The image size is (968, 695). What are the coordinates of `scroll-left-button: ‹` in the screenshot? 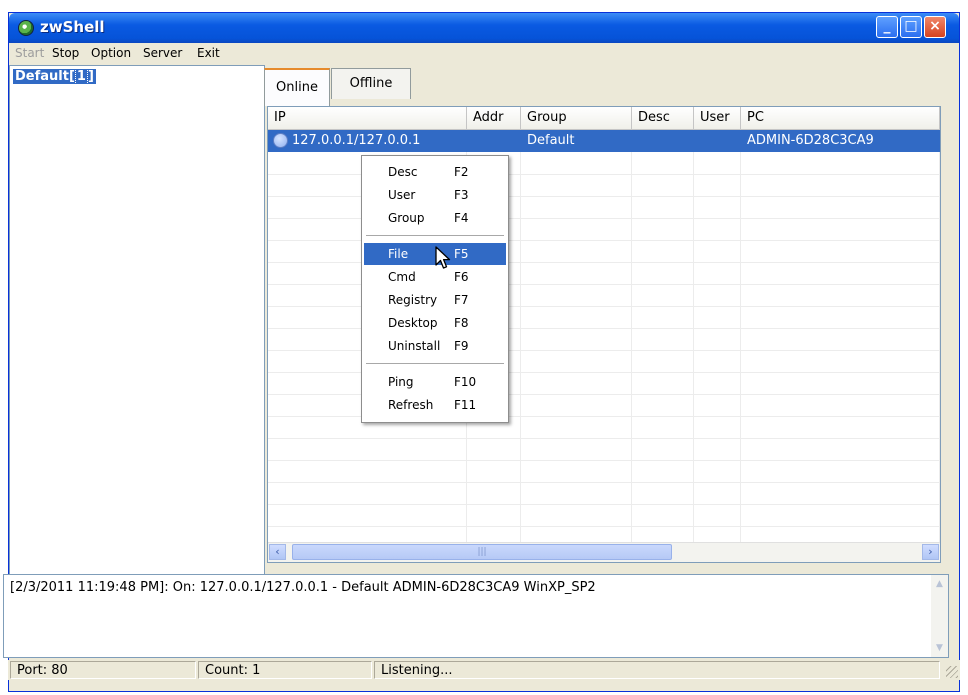 It's located at (277, 552).